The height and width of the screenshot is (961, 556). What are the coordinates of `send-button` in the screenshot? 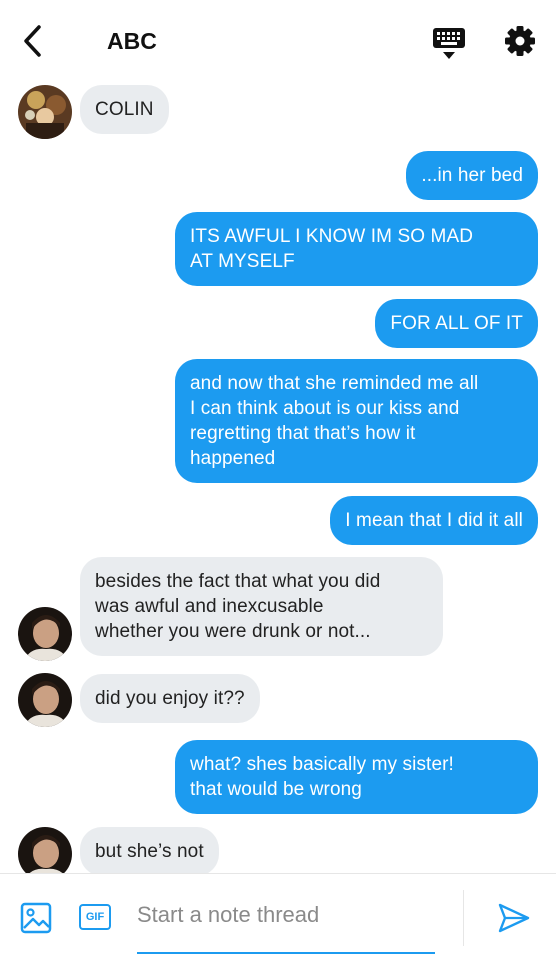 It's located at (514, 918).